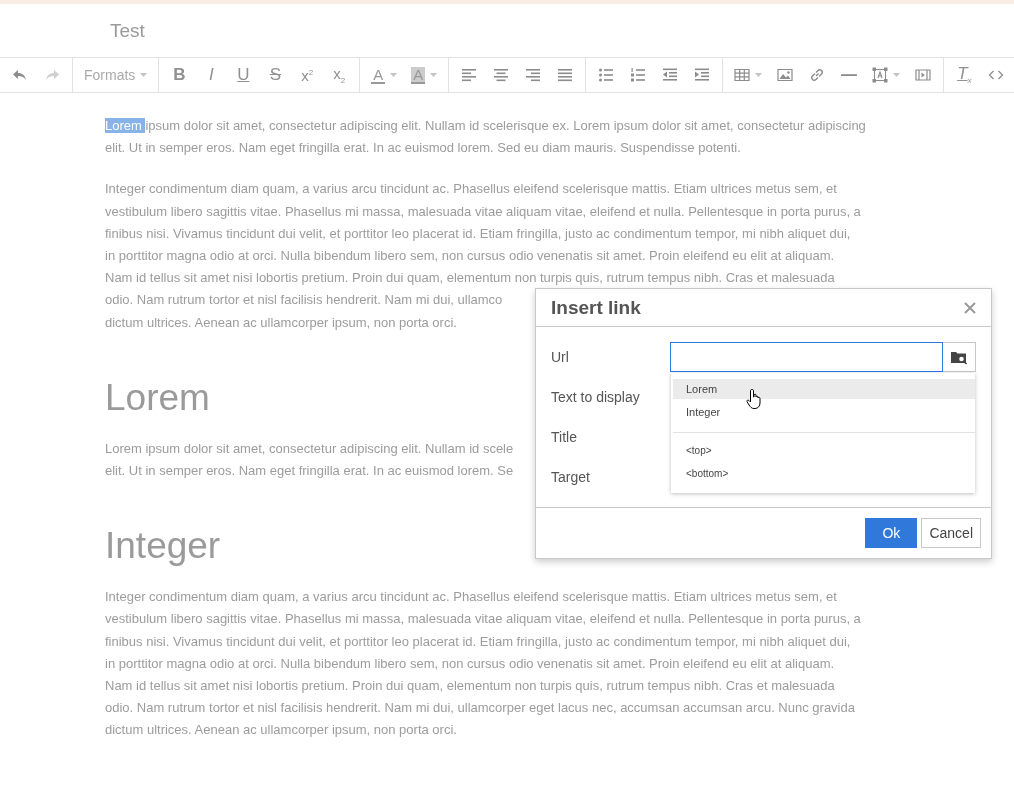 This screenshot has width=1014, height=799. Describe the element at coordinates (384, 75) in the screenshot. I see `text-color-button: A` at that location.